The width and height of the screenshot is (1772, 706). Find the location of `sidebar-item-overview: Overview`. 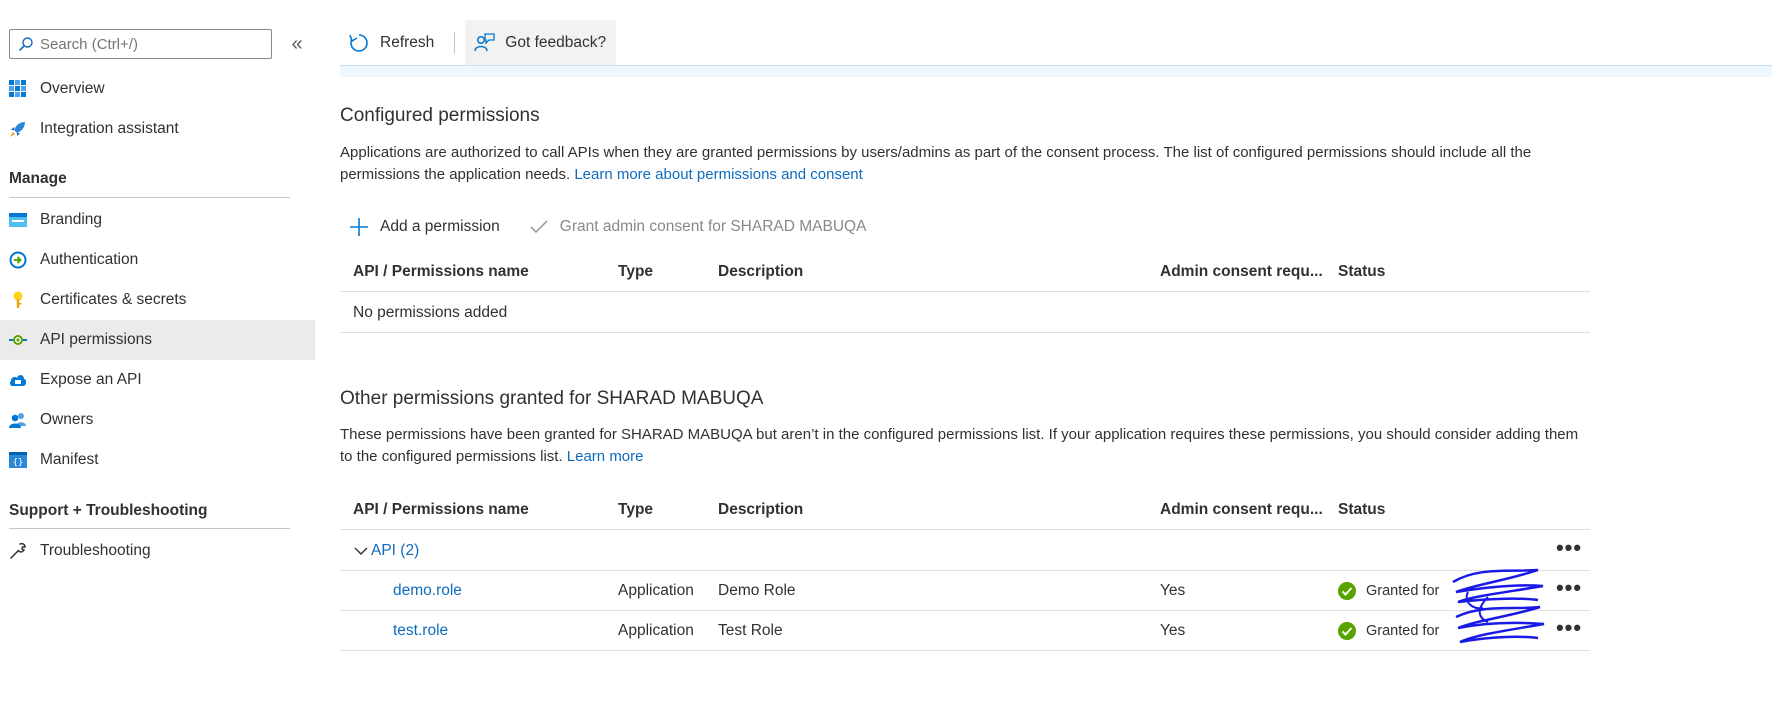

sidebar-item-overview: Overview is located at coordinates (157, 89).